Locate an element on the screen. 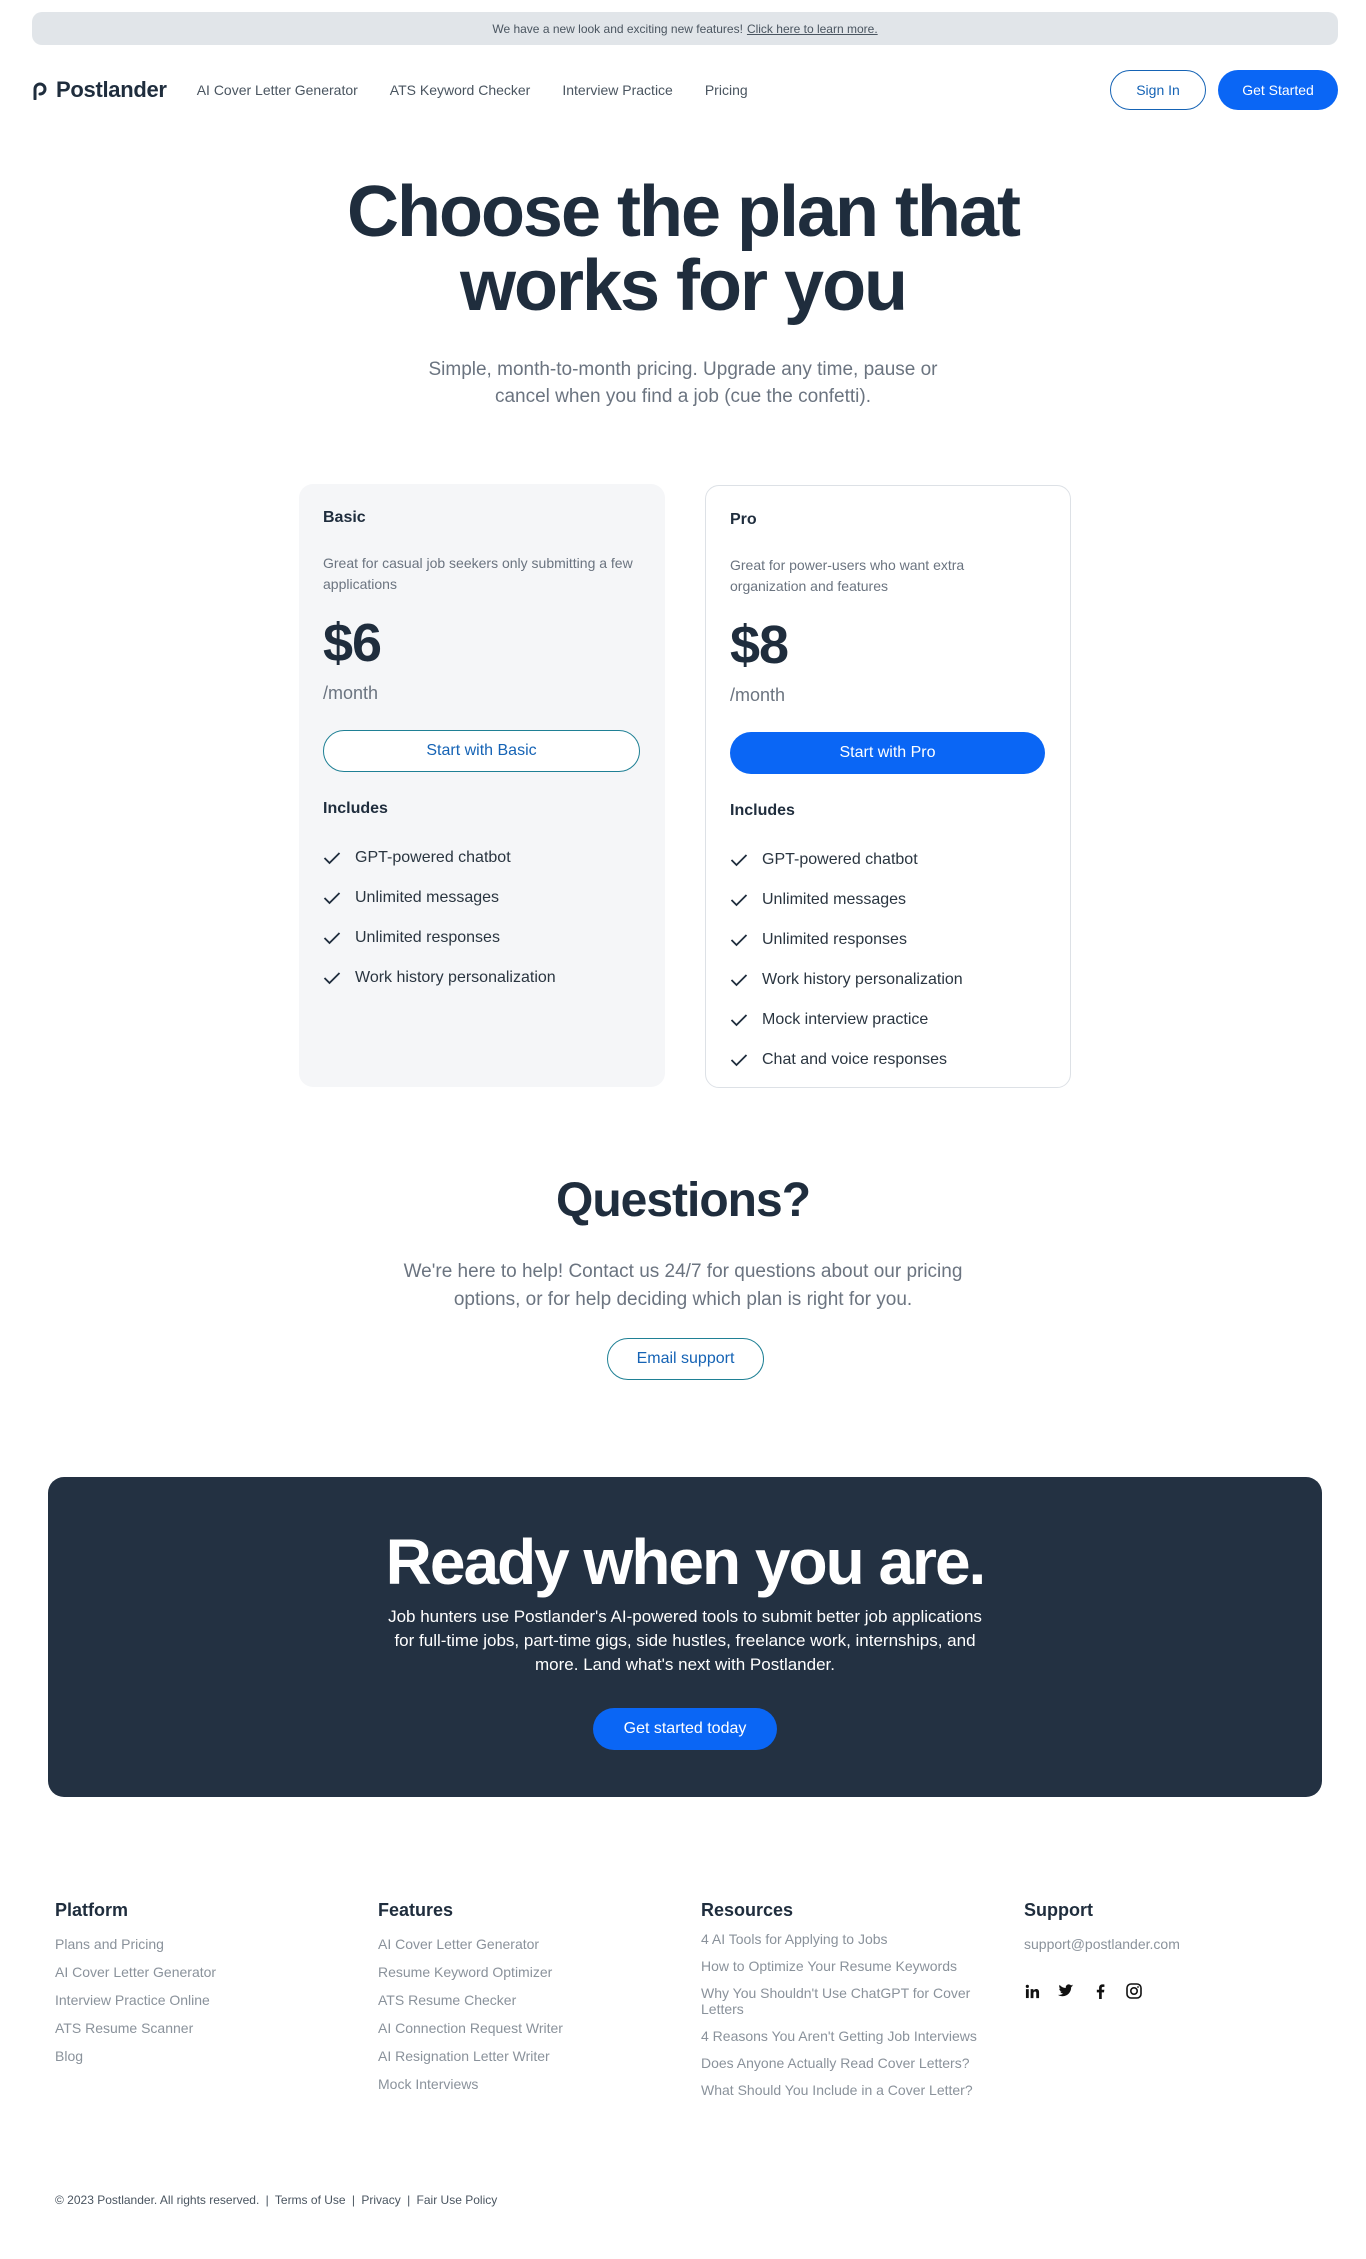  copyright-text: © 2023 Postlander. All rights reserved. is located at coordinates (157, 2200).